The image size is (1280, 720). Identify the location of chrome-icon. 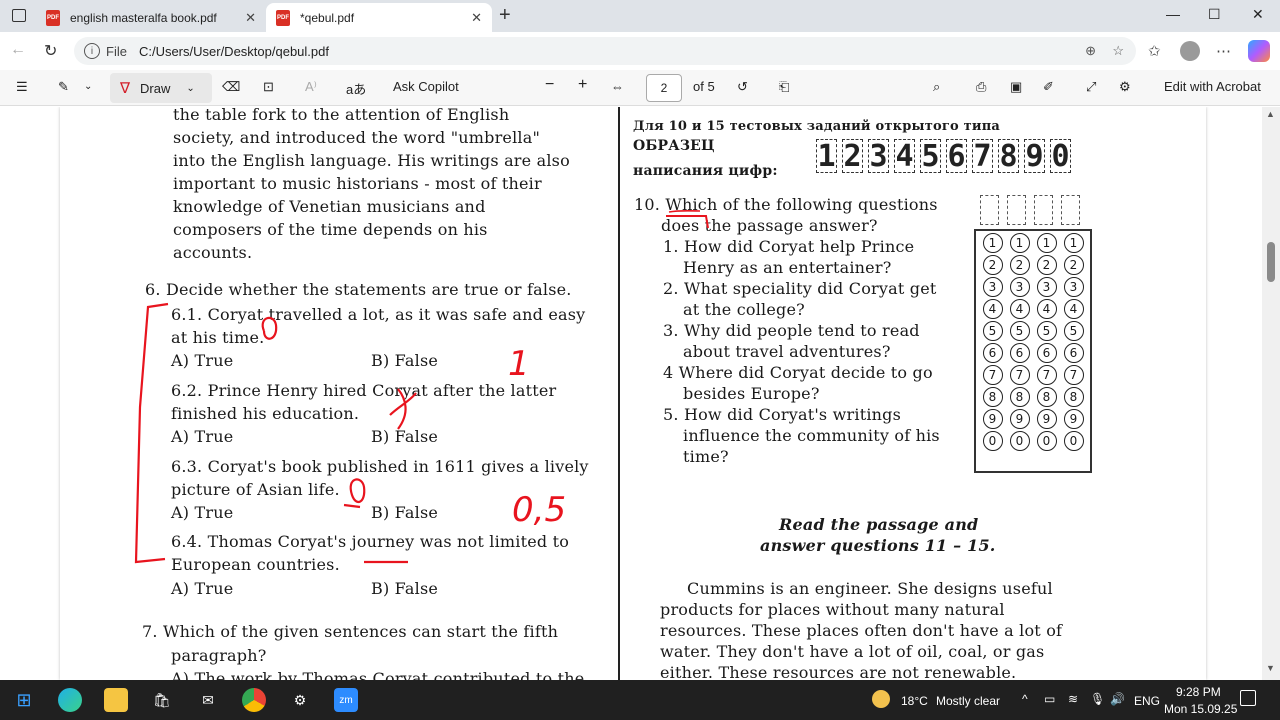
(254, 700).